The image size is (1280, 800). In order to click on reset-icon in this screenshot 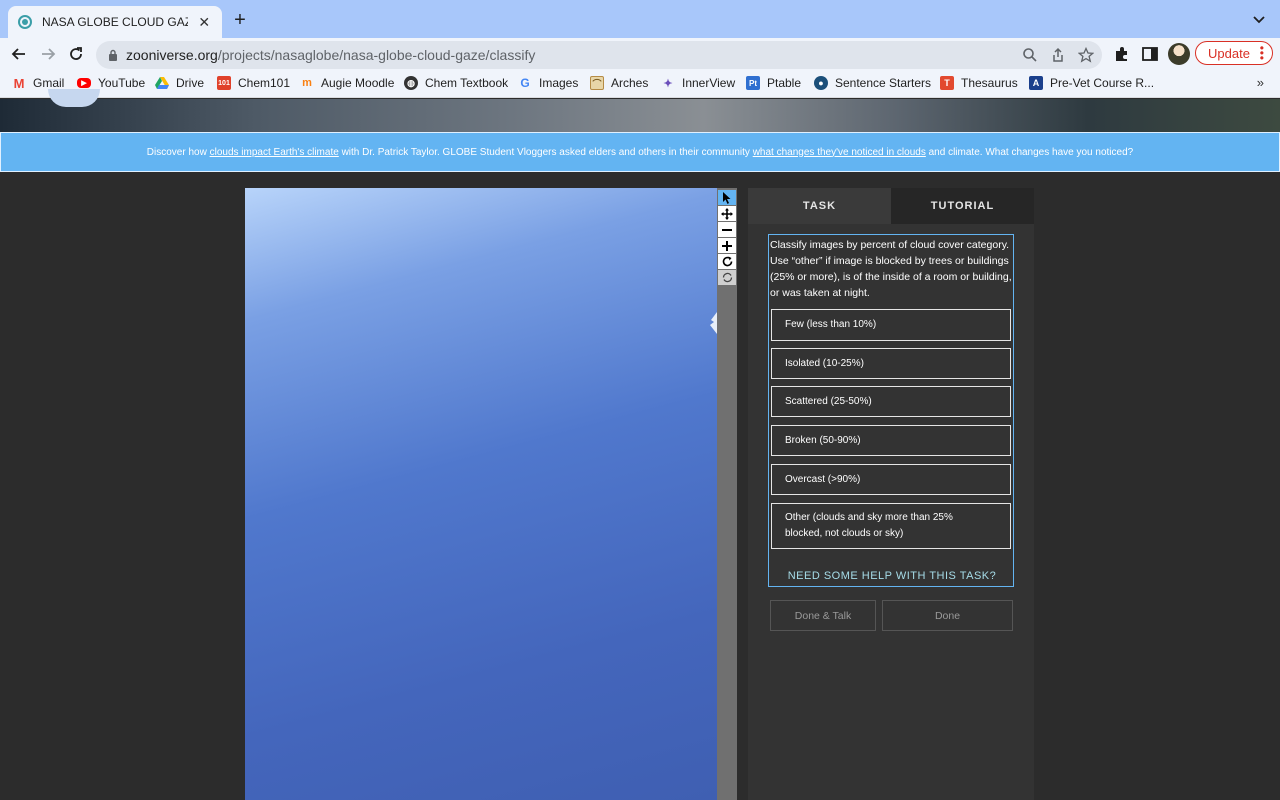, I will do `click(727, 277)`.